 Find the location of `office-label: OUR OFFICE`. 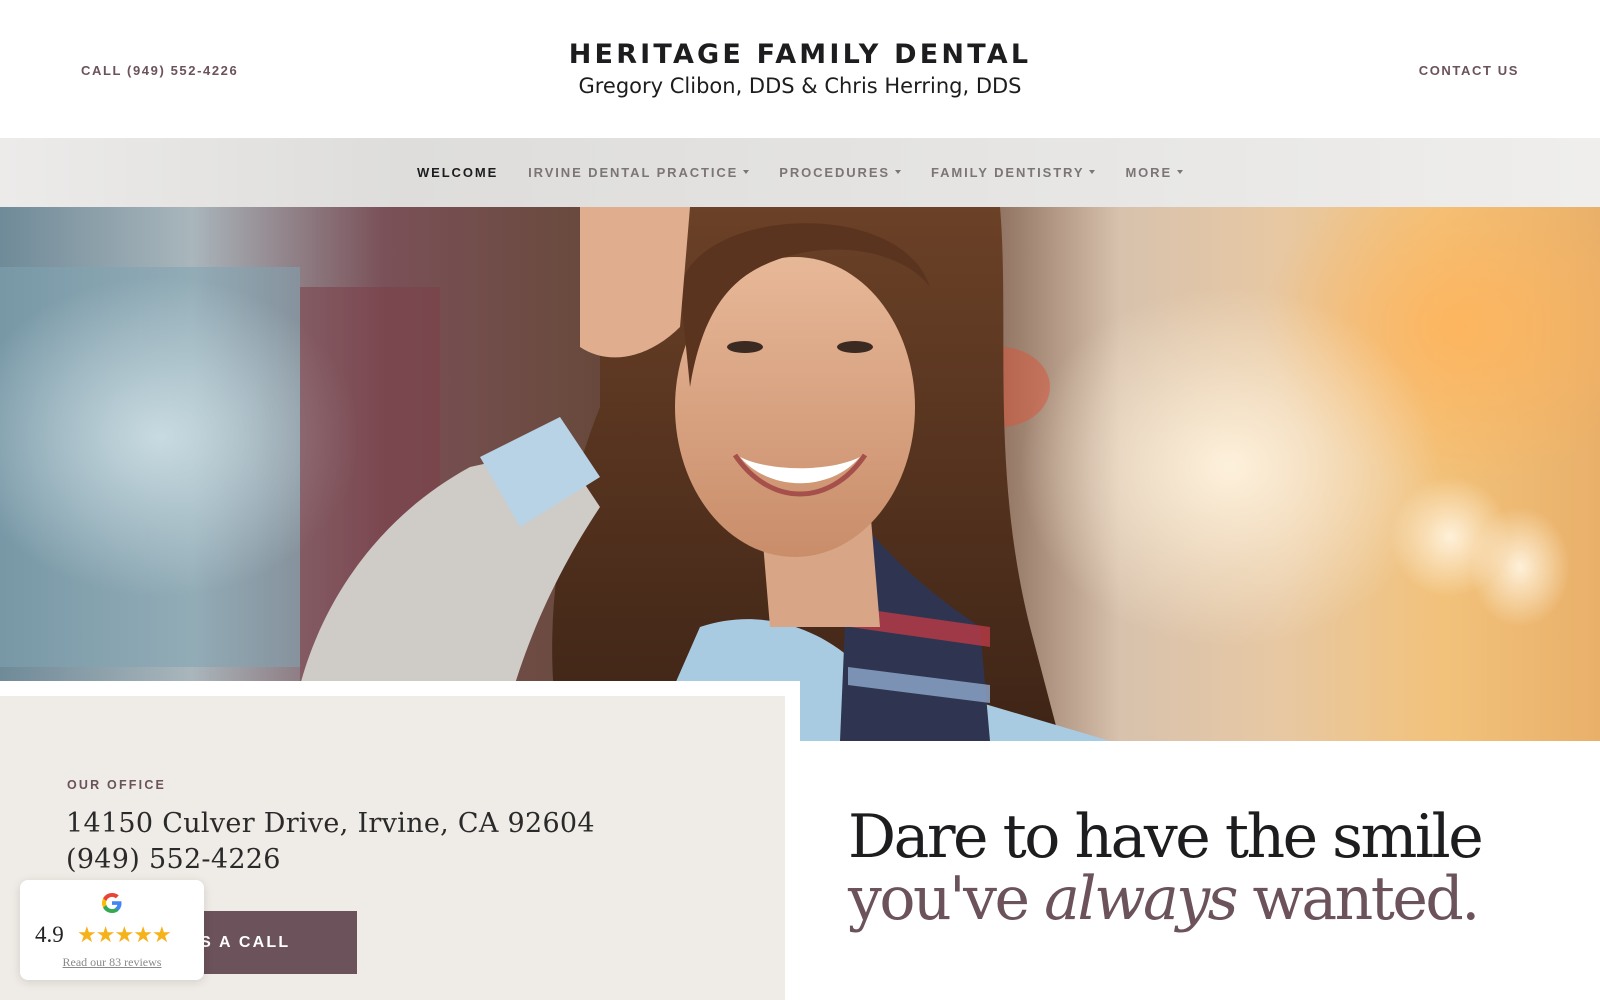

office-label: OUR OFFICE is located at coordinates (117, 785).